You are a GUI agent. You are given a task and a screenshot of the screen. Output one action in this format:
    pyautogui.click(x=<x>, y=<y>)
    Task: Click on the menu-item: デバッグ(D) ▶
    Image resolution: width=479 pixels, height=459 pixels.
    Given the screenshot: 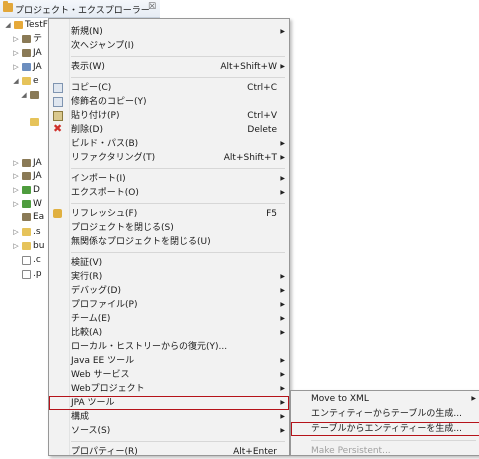 What is the action you would take?
    pyautogui.click(x=169, y=291)
    